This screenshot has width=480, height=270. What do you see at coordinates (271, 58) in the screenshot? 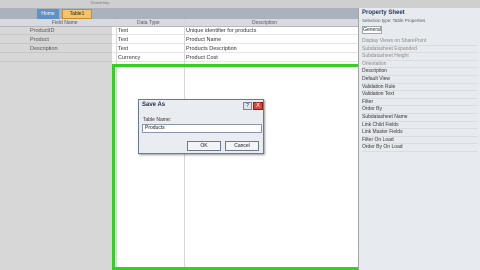
I see `description-cell: Product Cost` at bounding box center [271, 58].